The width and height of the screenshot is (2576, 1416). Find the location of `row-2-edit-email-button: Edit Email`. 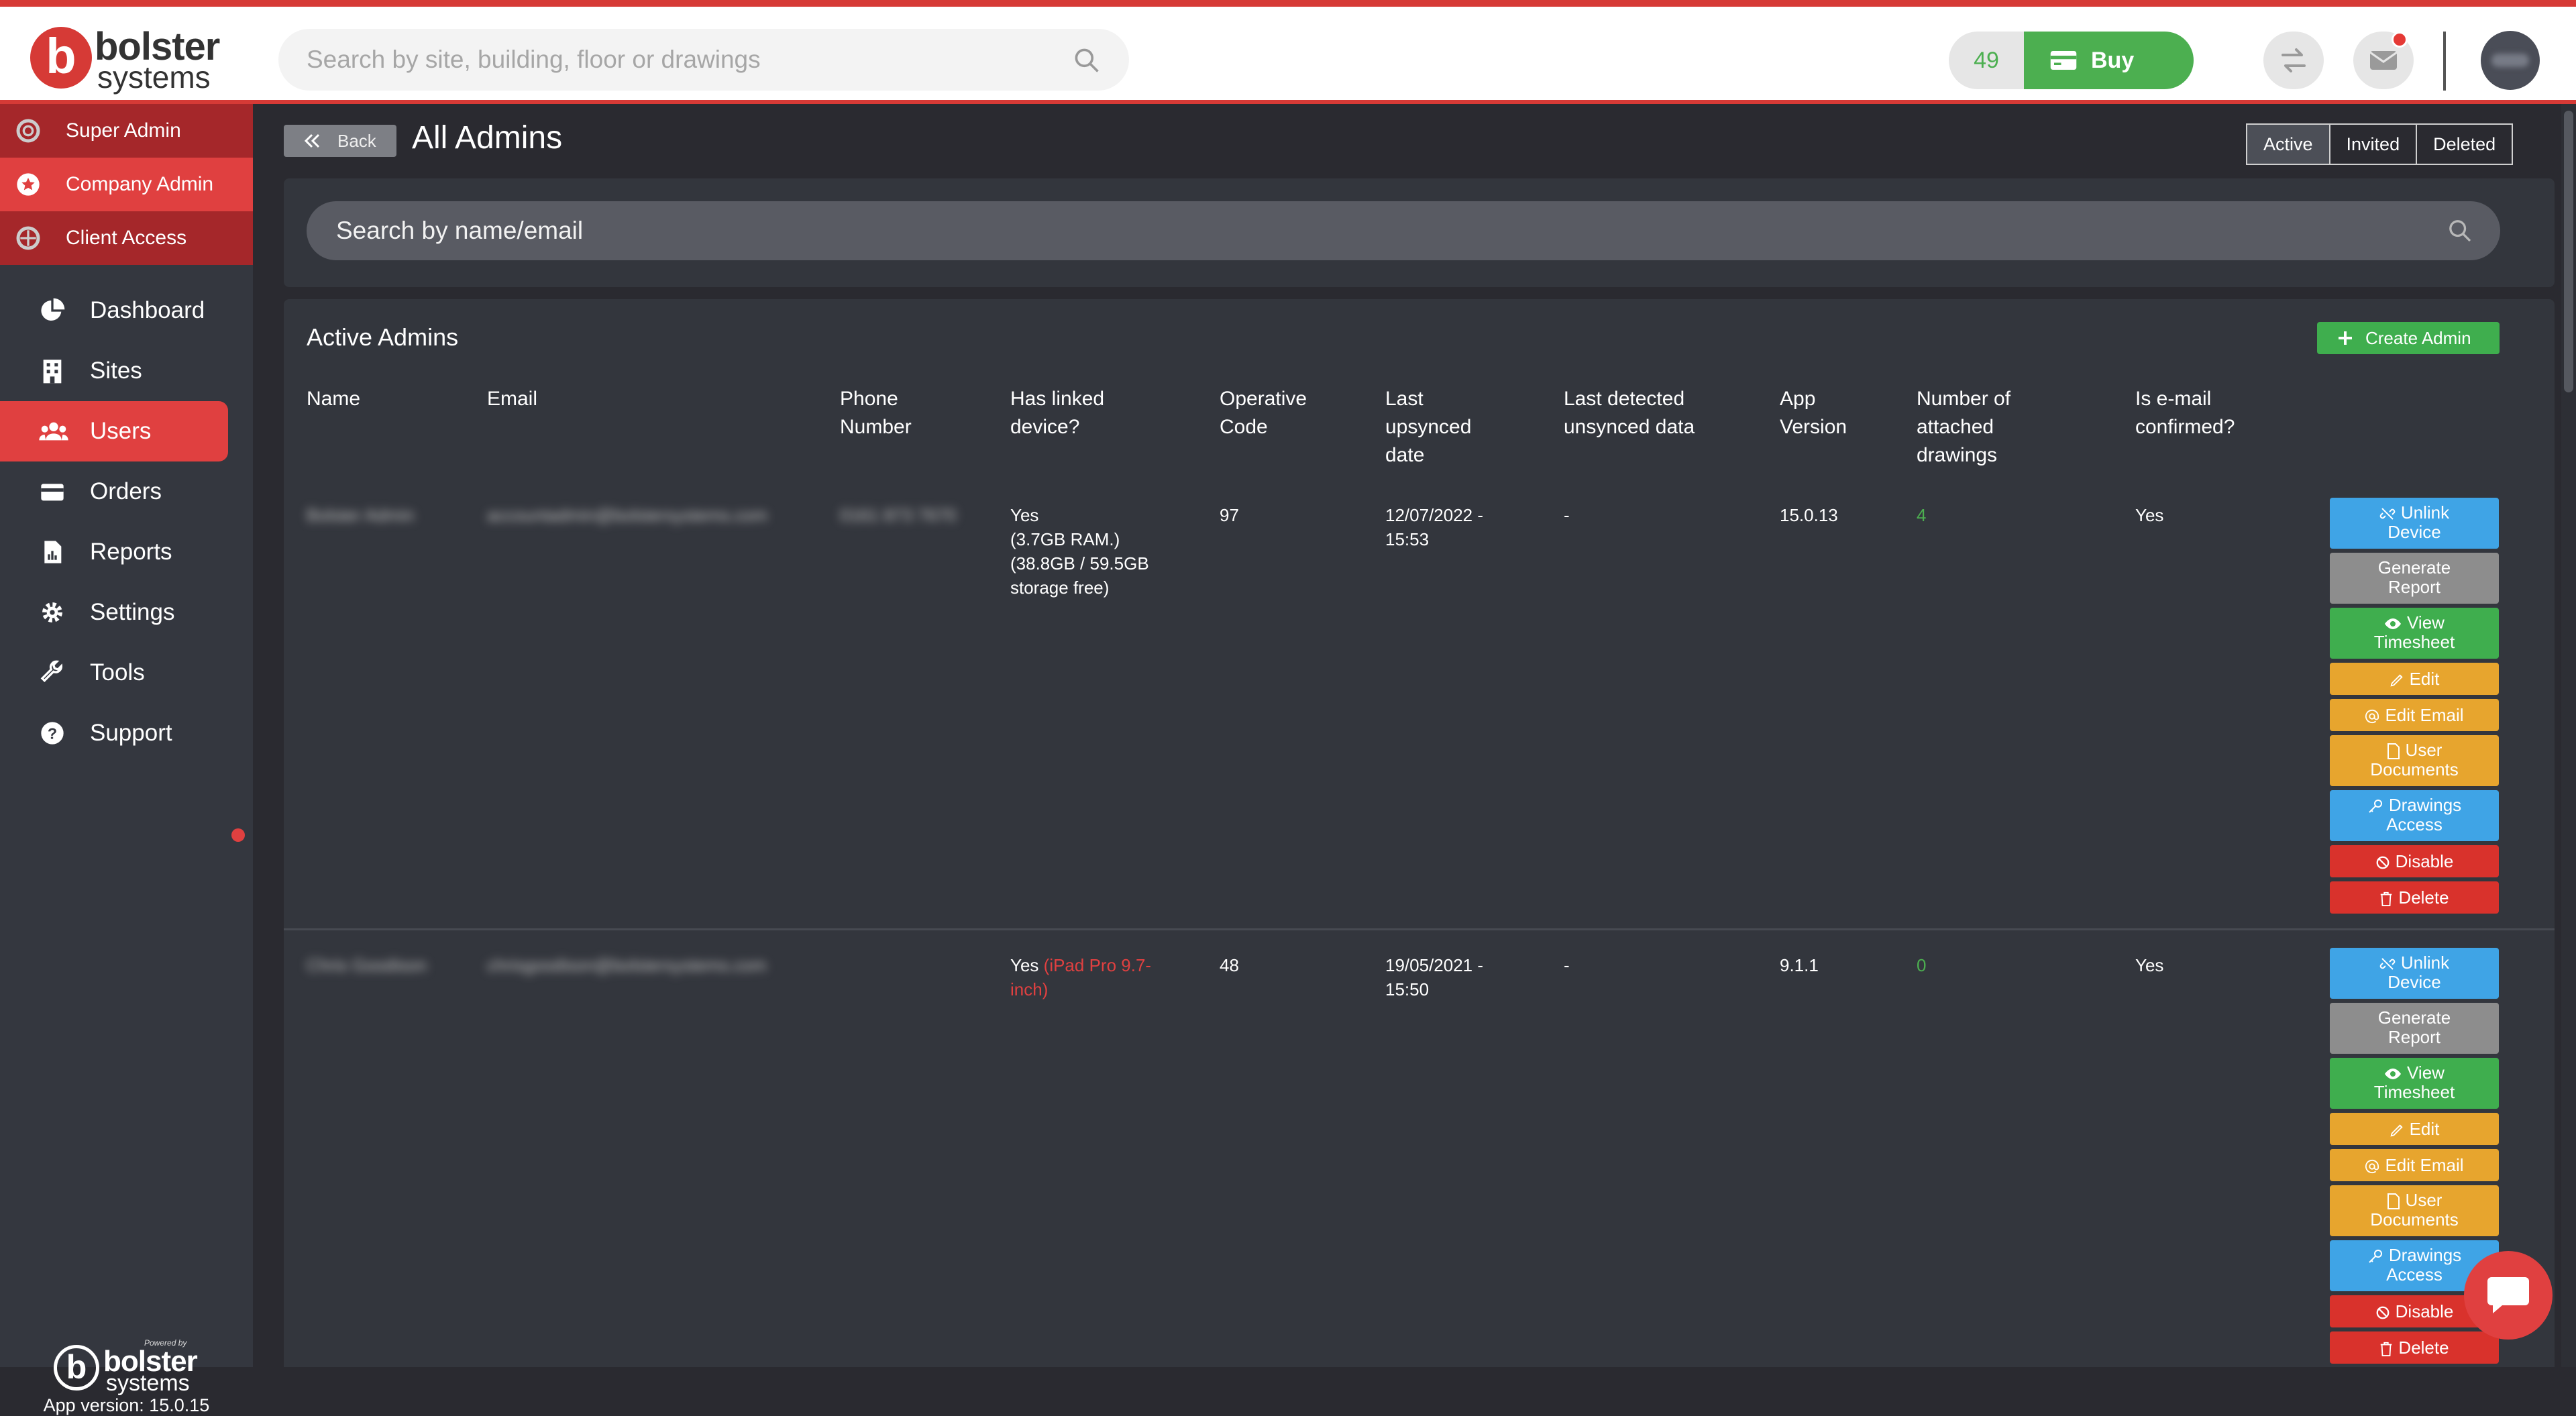

row-2-edit-email-button: Edit Email is located at coordinates (2414, 1165).